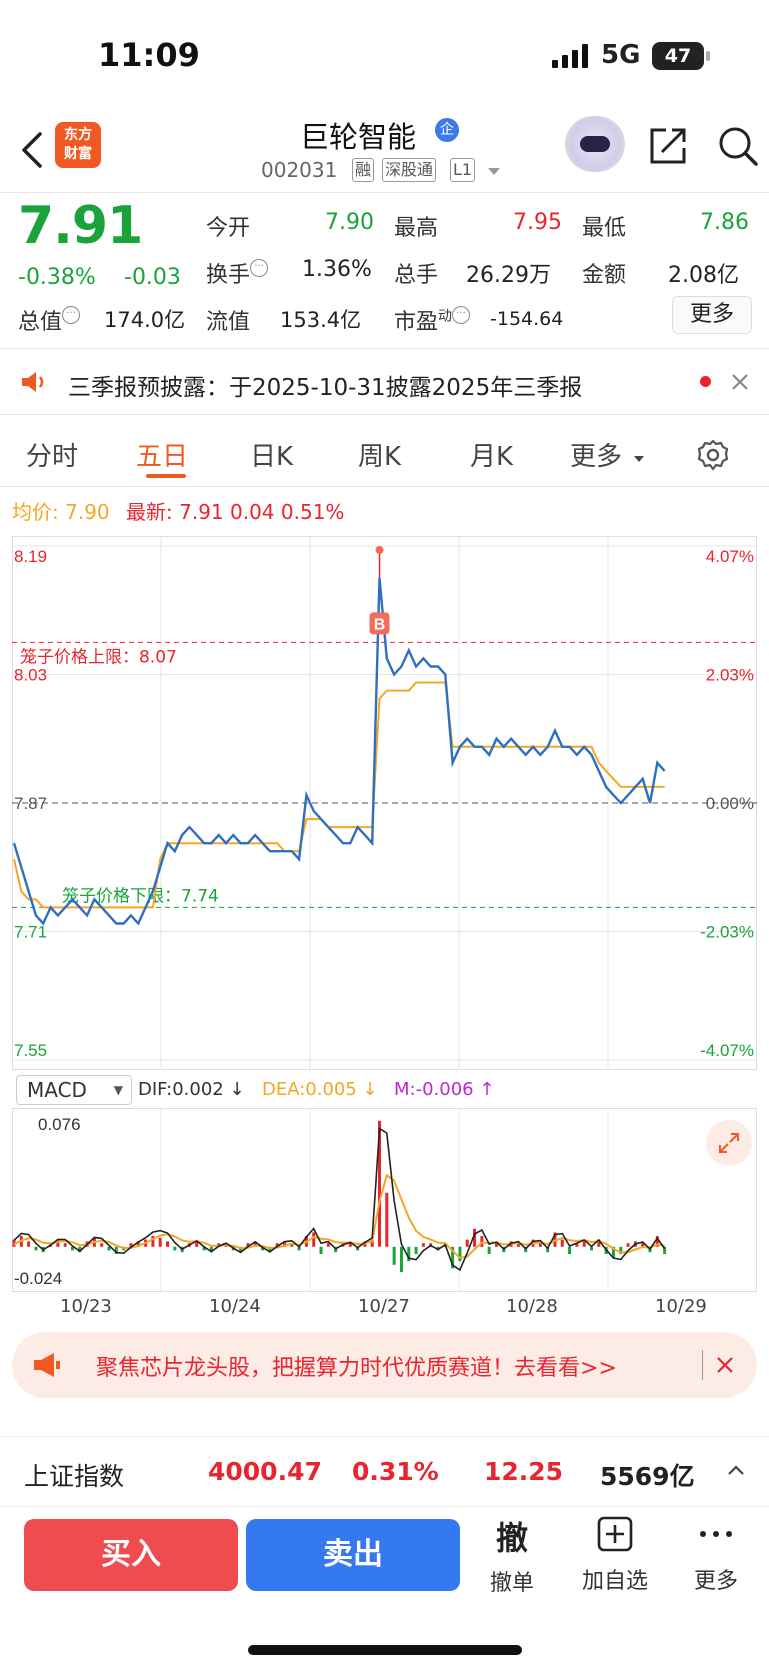 This screenshot has height=1665, width=769. Describe the element at coordinates (384, 55) in the screenshot. I see `status-bar: 11:09 5G 47` at that location.